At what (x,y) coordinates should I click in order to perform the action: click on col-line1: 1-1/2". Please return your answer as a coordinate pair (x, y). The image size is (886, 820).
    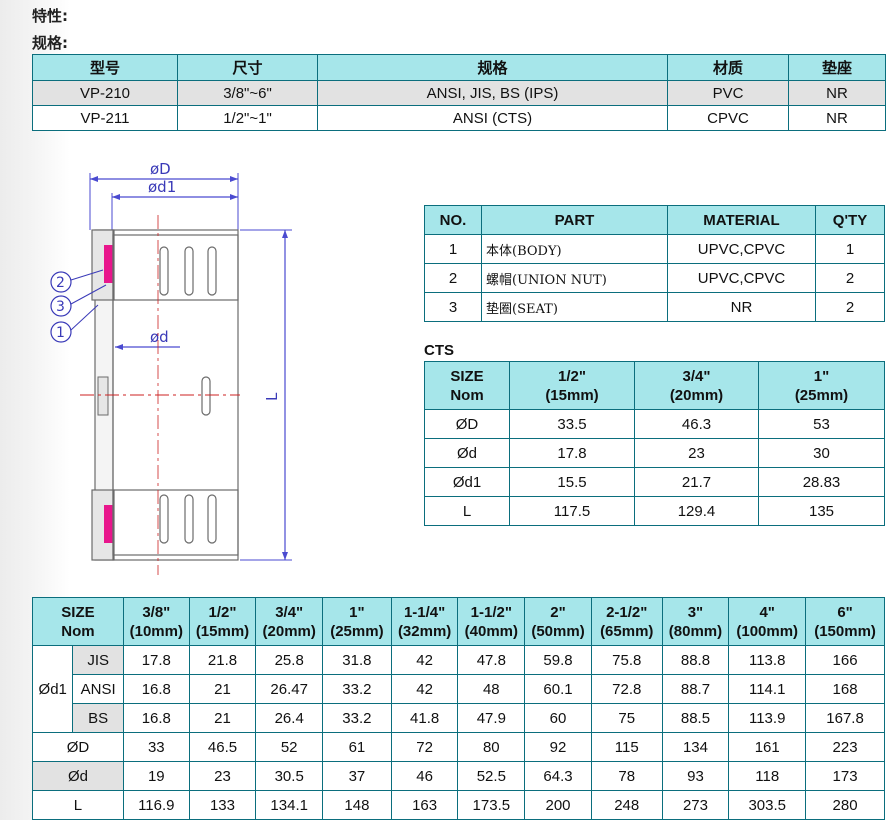
    Looking at the image, I should click on (491, 612).